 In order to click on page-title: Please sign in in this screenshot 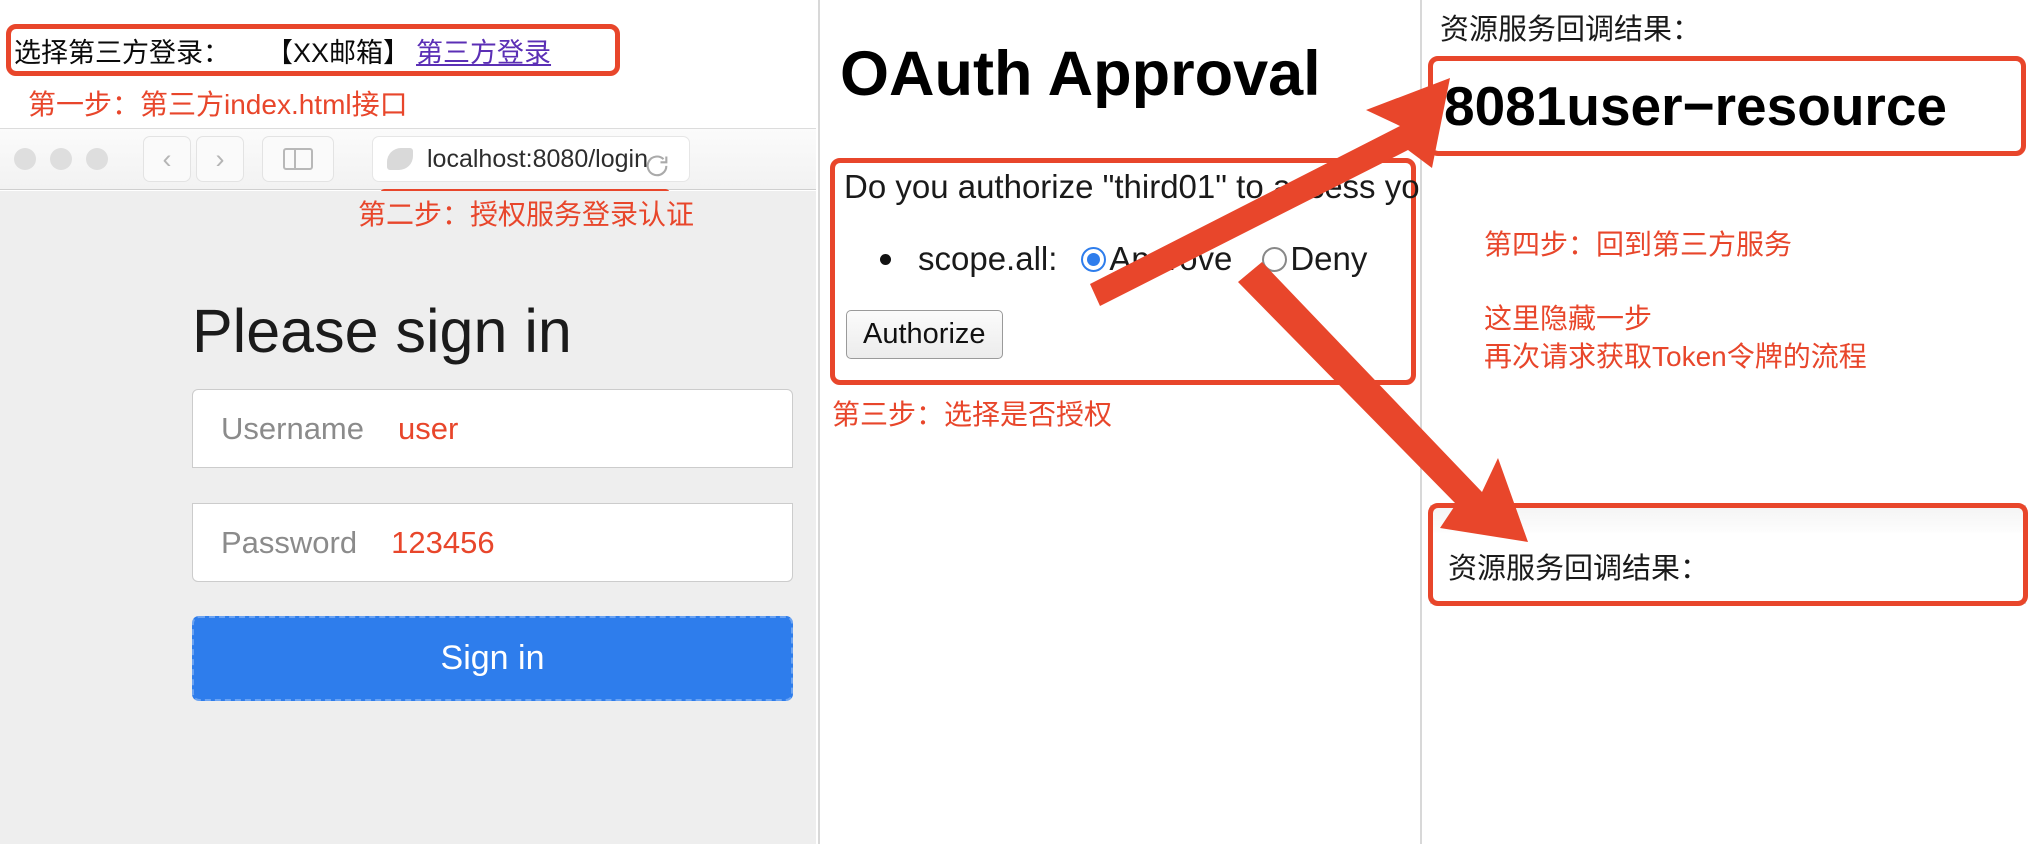, I will do `click(382, 331)`.